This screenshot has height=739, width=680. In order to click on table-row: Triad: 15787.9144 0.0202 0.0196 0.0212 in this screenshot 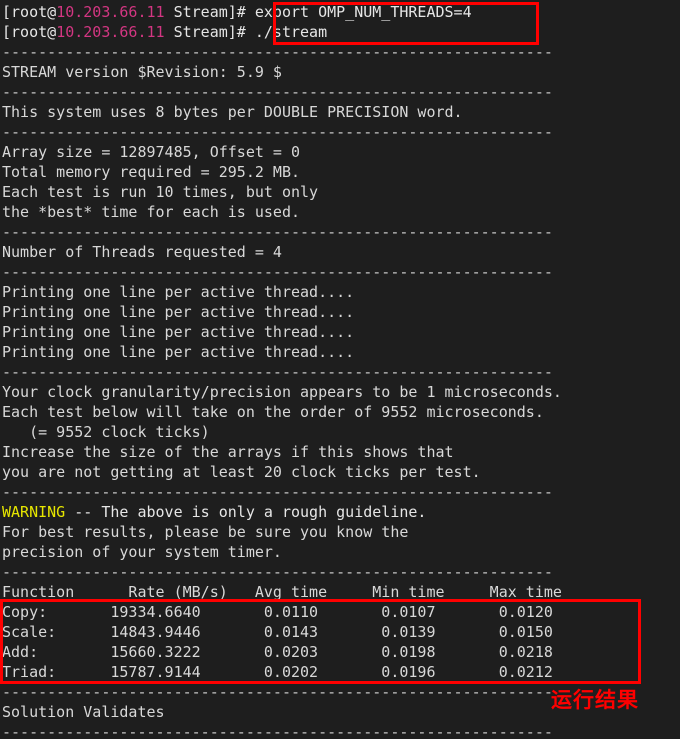, I will do `click(277, 672)`.